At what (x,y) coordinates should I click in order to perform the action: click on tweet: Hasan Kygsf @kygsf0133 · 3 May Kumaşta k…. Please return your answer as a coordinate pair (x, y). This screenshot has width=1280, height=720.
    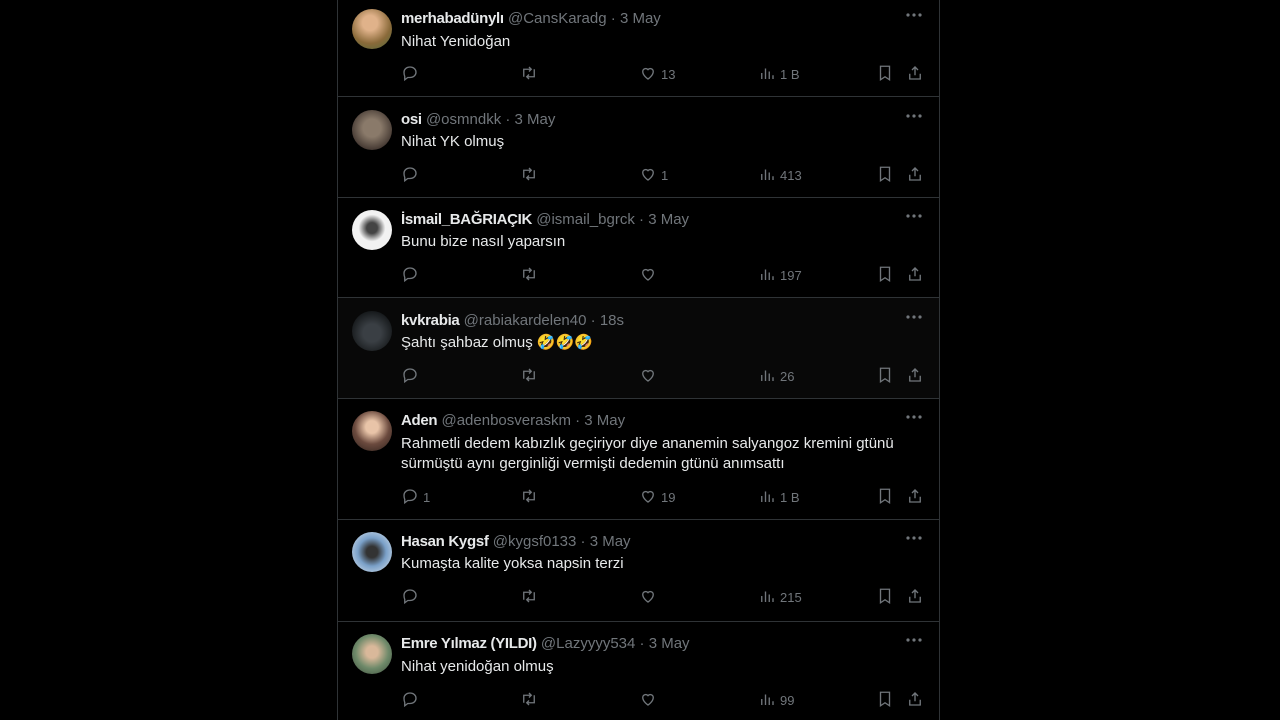
    Looking at the image, I should click on (638, 571).